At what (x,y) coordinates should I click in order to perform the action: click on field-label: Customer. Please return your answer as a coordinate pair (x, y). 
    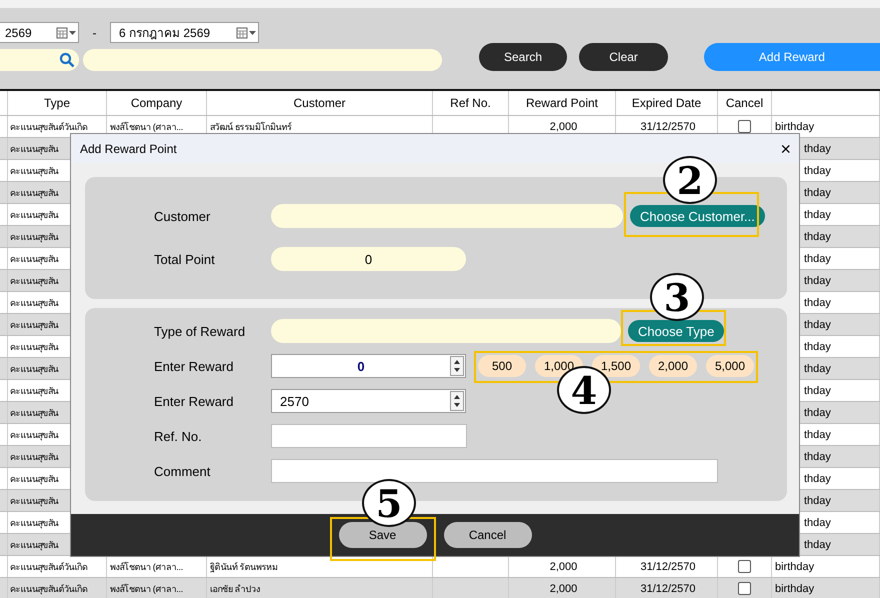
    Looking at the image, I should click on (183, 216).